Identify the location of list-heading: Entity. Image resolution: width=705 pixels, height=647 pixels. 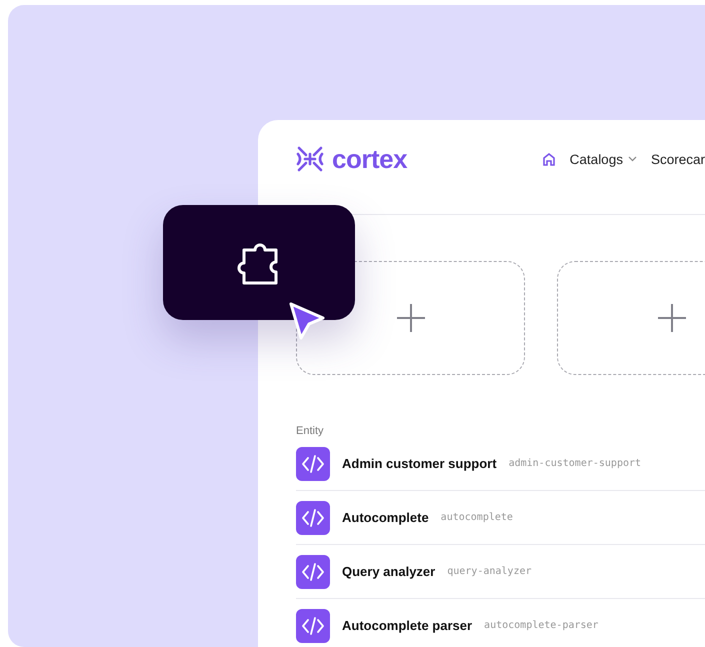
(310, 431).